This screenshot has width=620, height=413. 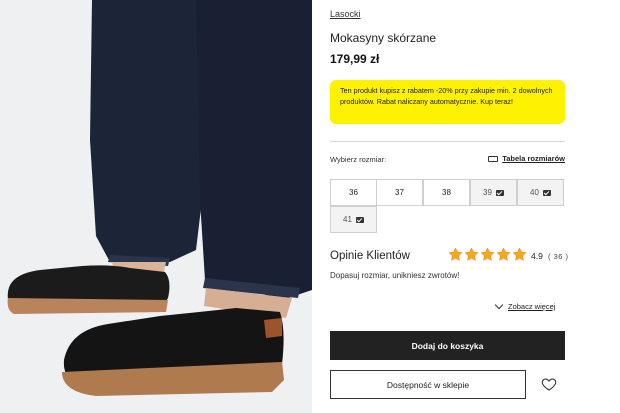 I want to click on rating-stars, so click(x=487, y=254).